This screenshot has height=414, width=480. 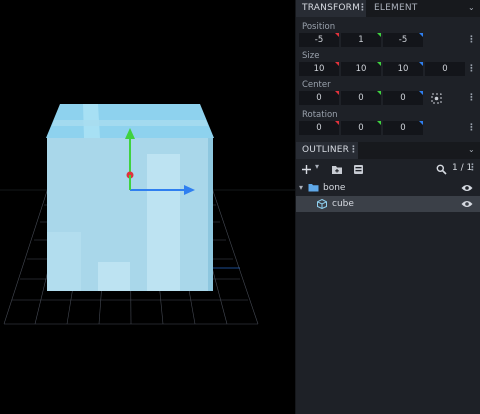 What do you see at coordinates (361, 128) in the screenshot?
I see `rotation-y-field: 0` at bounding box center [361, 128].